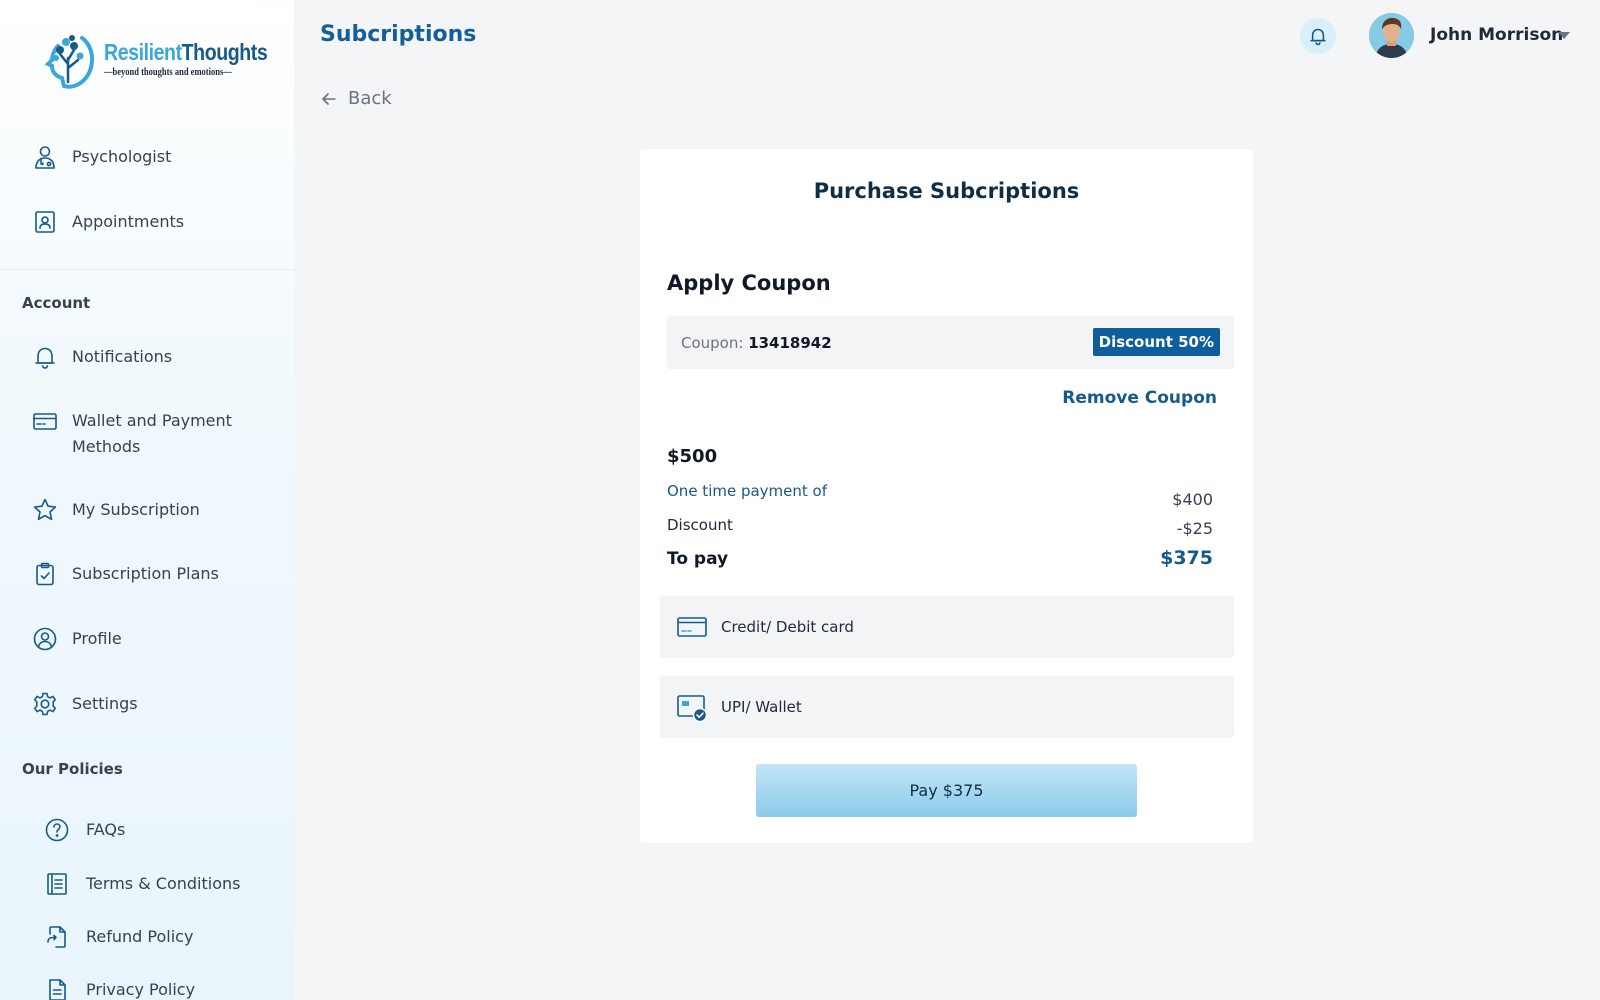 The height and width of the screenshot is (1000, 1600). I want to click on remove-coupon-link: Remove Coupon, so click(1139, 398).